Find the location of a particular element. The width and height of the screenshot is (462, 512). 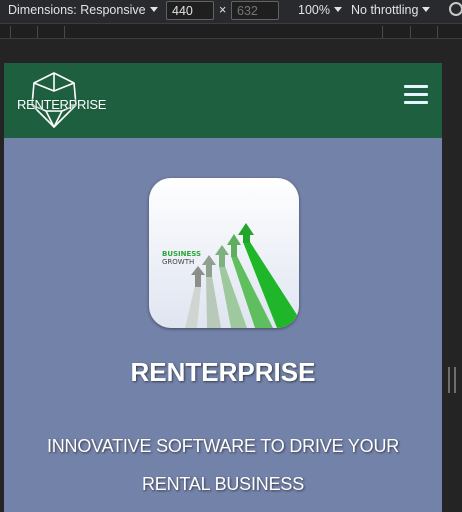

business-growth-image: BUSINESS GROWTH is located at coordinates (224, 253).